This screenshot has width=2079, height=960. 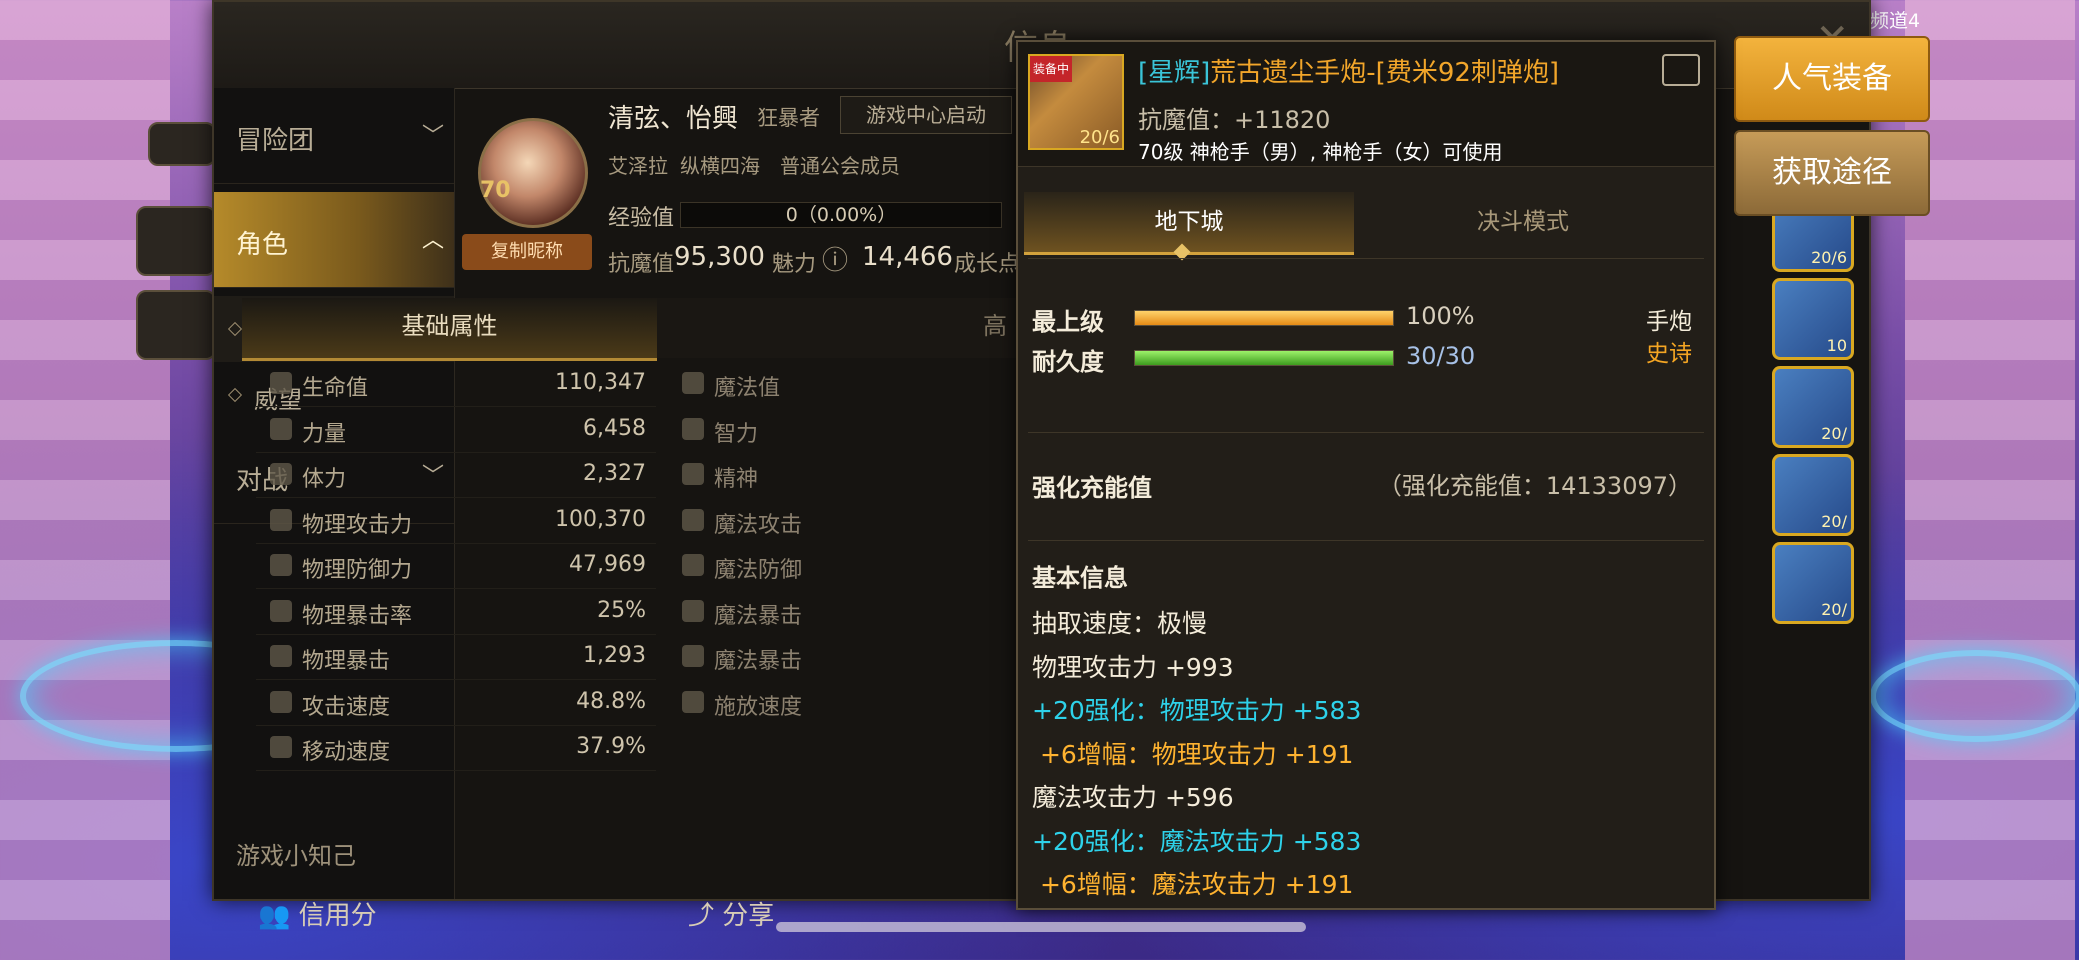 What do you see at coordinates (176, 241) in the screenshot?
I see `scroll-icon-button` at bounding box center [176, 241].